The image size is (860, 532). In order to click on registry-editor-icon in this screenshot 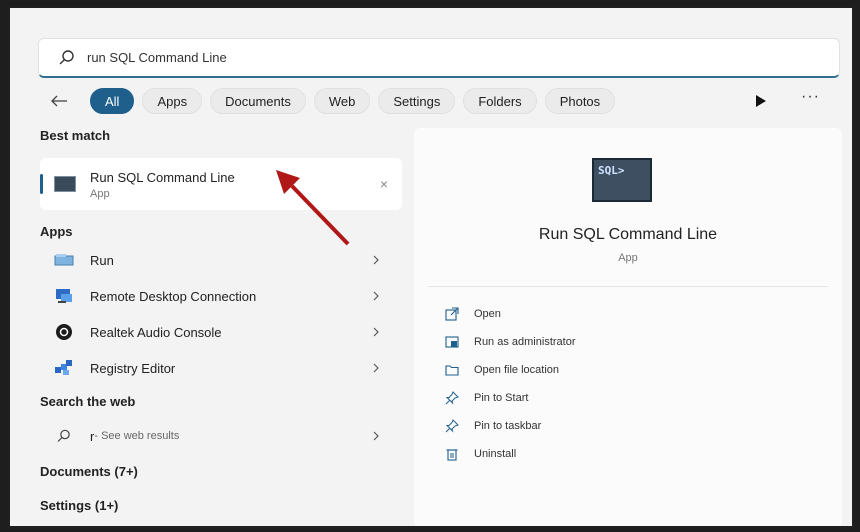, I will do `click(64, 368)`.